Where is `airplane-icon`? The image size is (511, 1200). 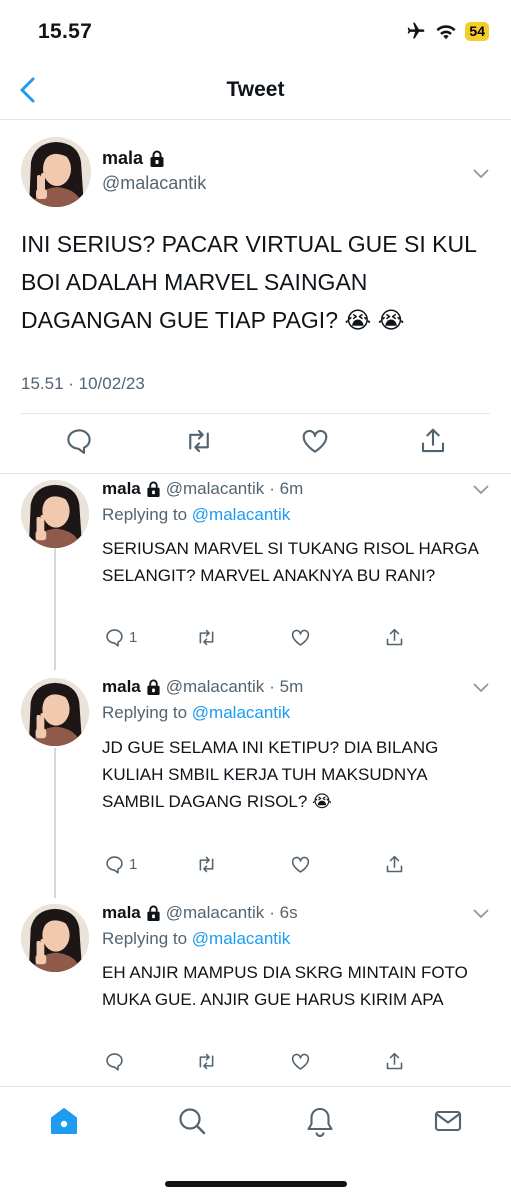 airplane-icon is located at coordinates (416, 30).